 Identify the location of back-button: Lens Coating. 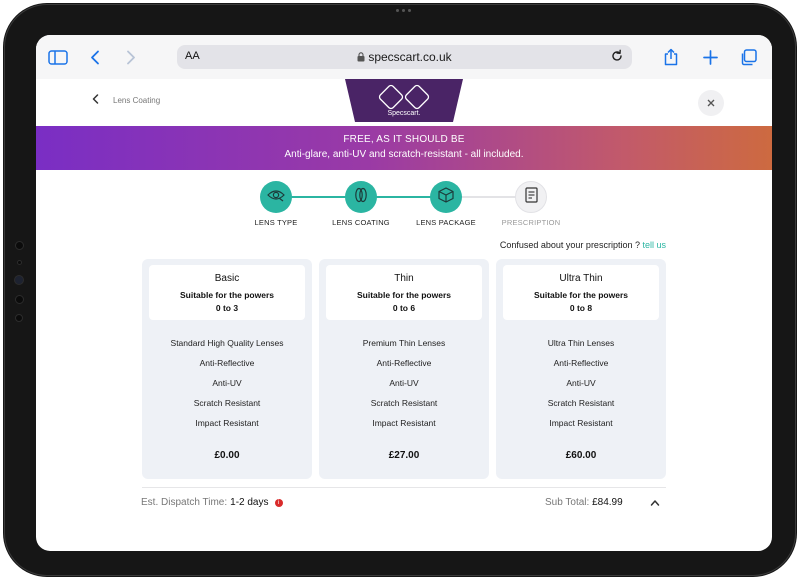
(126, 100).